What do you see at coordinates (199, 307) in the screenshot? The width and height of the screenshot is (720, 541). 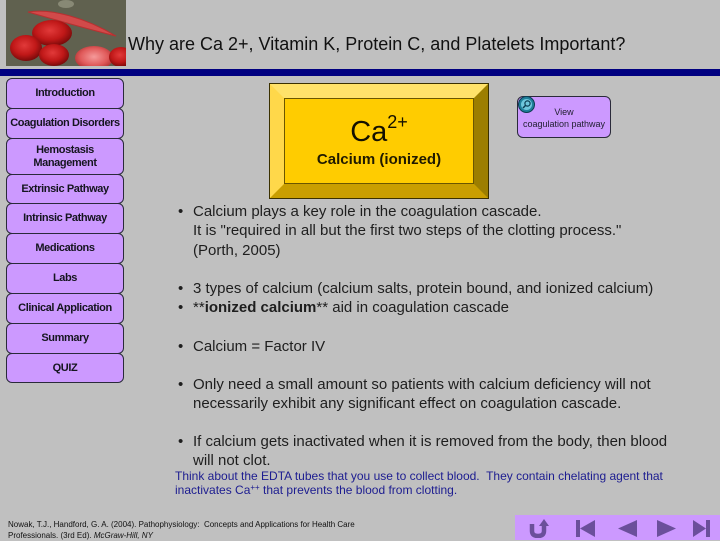 I see `emphasis-marker: **` at bounding box center [199, 307].